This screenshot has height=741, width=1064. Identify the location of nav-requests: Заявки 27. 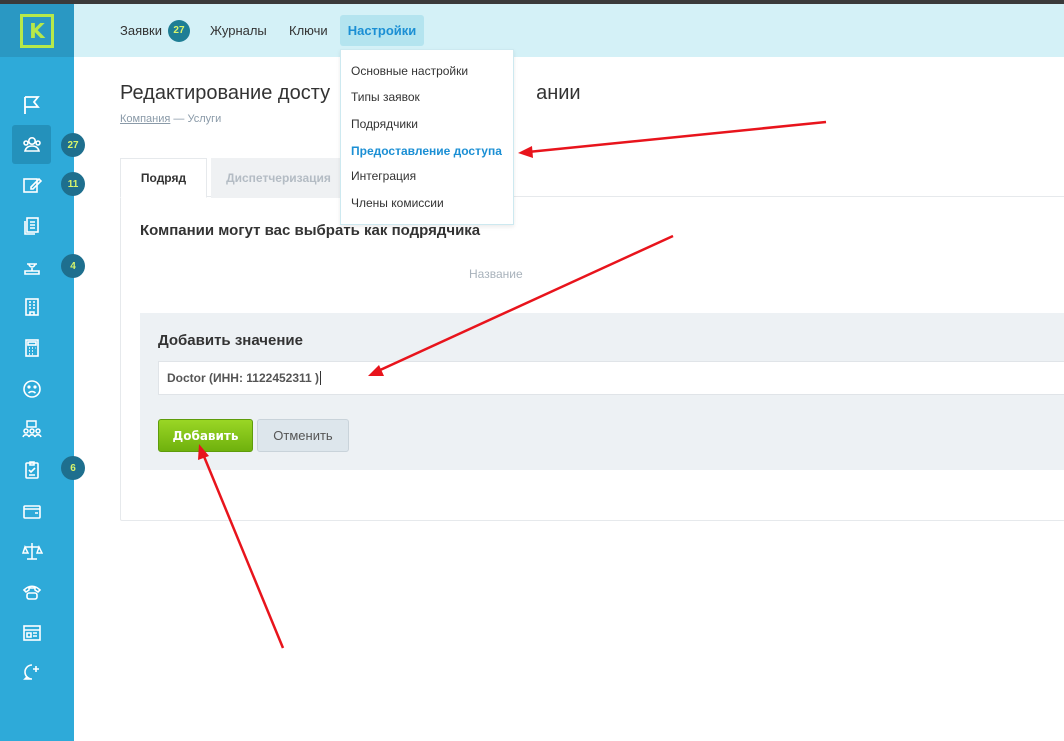
(155, 30).